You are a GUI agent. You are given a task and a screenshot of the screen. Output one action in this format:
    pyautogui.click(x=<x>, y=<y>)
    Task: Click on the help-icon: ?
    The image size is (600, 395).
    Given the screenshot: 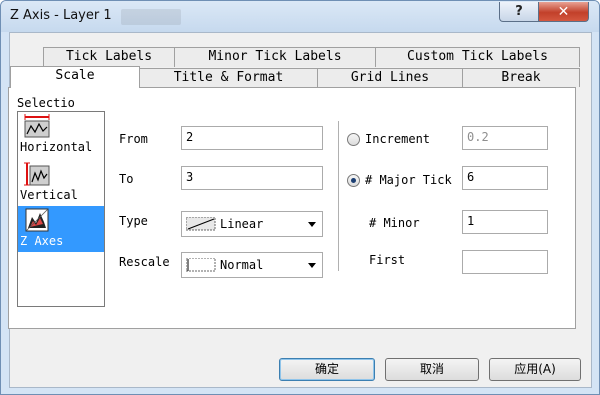 What is the action you would take?
    pyautogui.click(x=519, y=11)
    